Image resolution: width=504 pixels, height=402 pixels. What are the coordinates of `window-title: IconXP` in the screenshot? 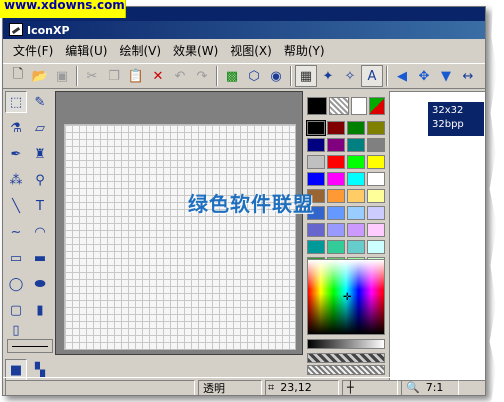 It's located at (48, 30).